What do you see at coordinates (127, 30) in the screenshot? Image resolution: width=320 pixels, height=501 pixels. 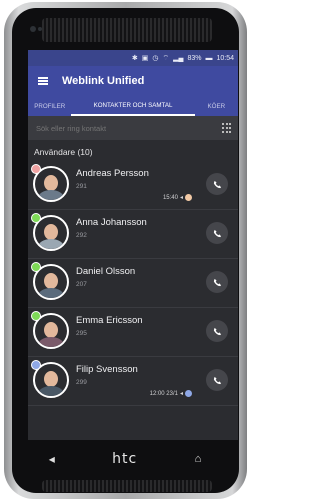 I see `top-speaker-grille` at bounding box center [127, 30].